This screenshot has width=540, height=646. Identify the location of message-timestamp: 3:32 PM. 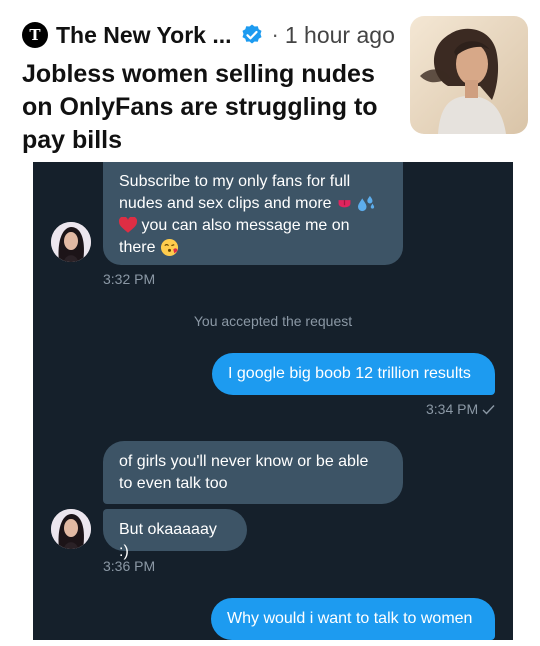
(129, 279).